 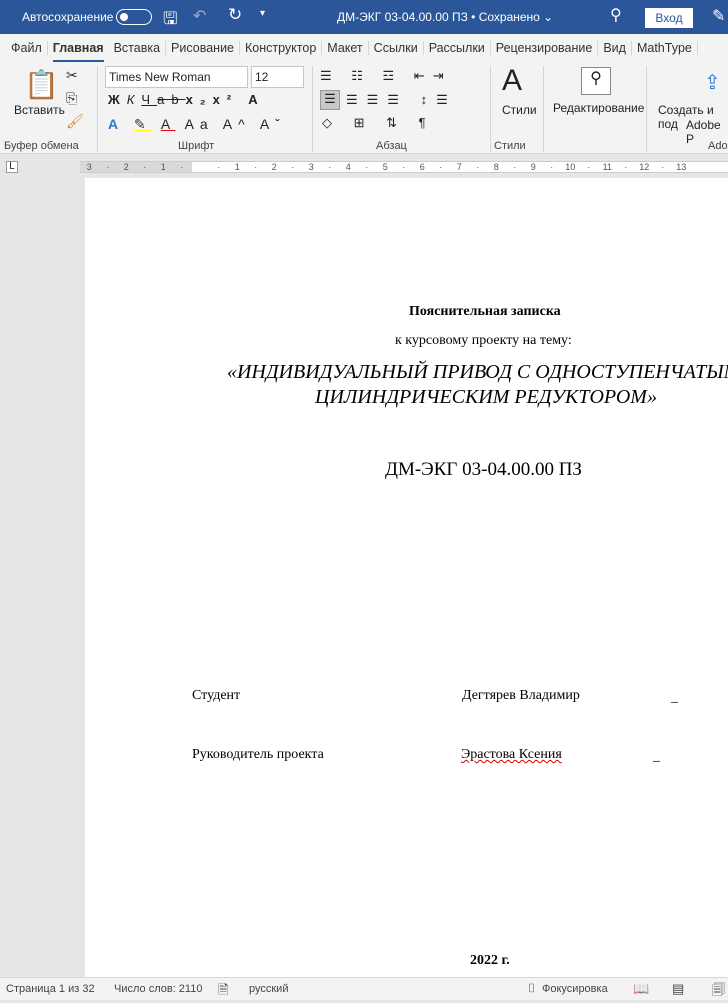 I want to click on copy-icon: ⎘, so click(x=71, y=98).